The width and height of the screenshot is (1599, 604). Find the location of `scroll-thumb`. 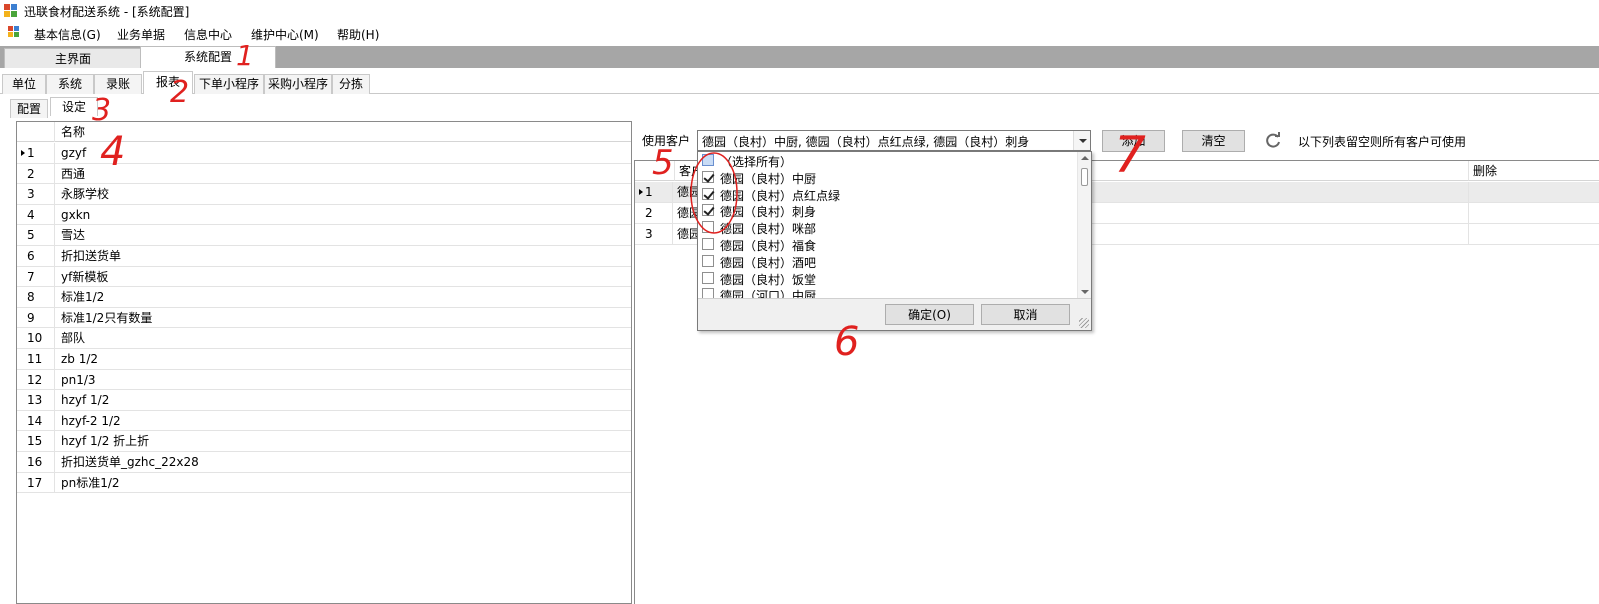

scroll-thumb is located at coordinates (1084, 177).